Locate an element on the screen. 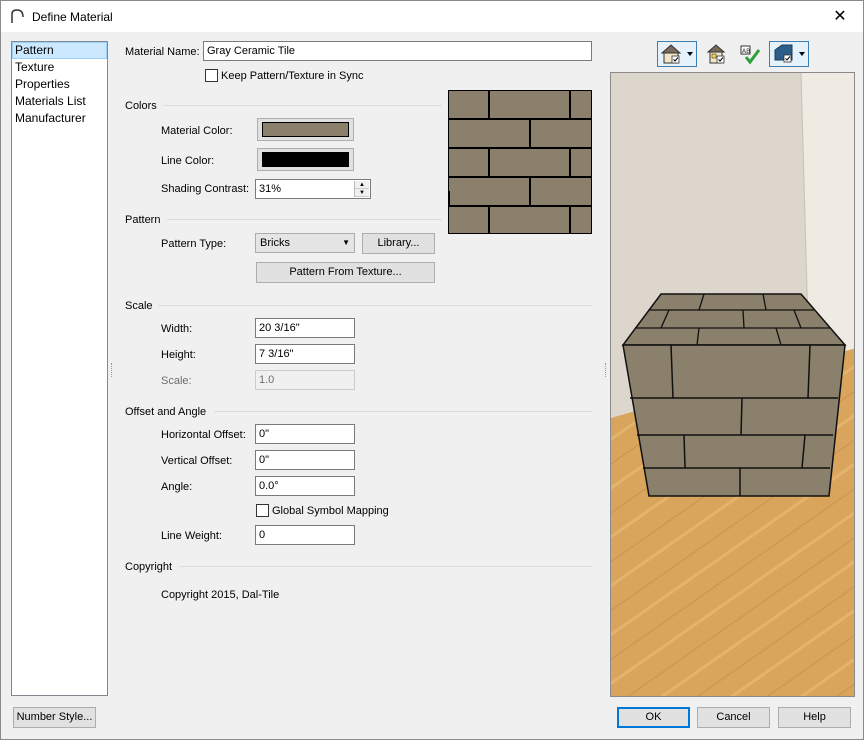 This screenshot has width=864, height=740. line-color-label: Line Color: is located at coordinates (188, 161).